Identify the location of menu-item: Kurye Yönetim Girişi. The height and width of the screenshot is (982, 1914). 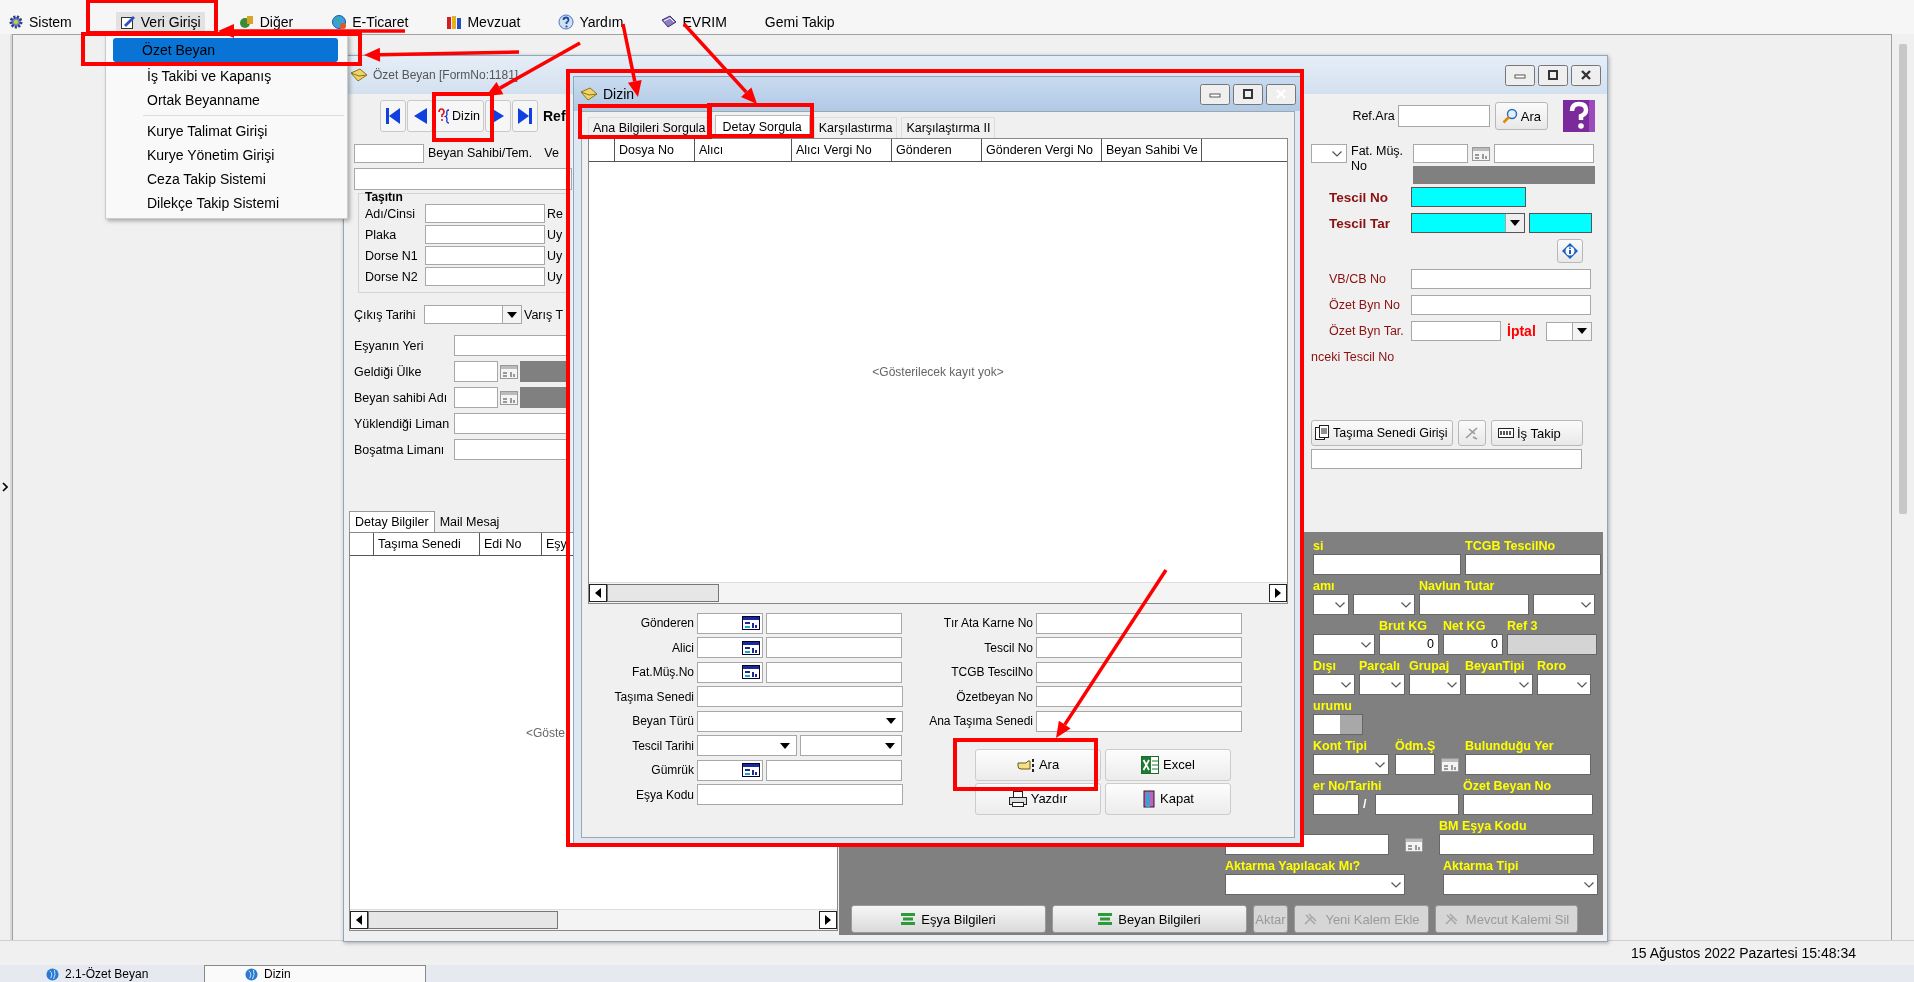
(226, 155).